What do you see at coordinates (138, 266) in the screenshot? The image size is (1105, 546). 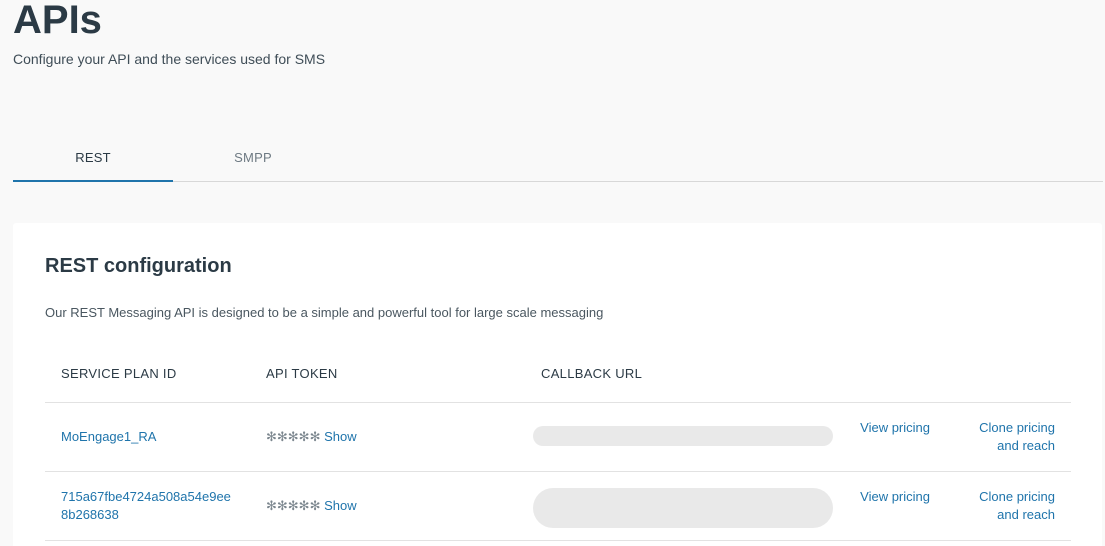 I see `section-title: REST configuration` at bounding box center [138, 266].